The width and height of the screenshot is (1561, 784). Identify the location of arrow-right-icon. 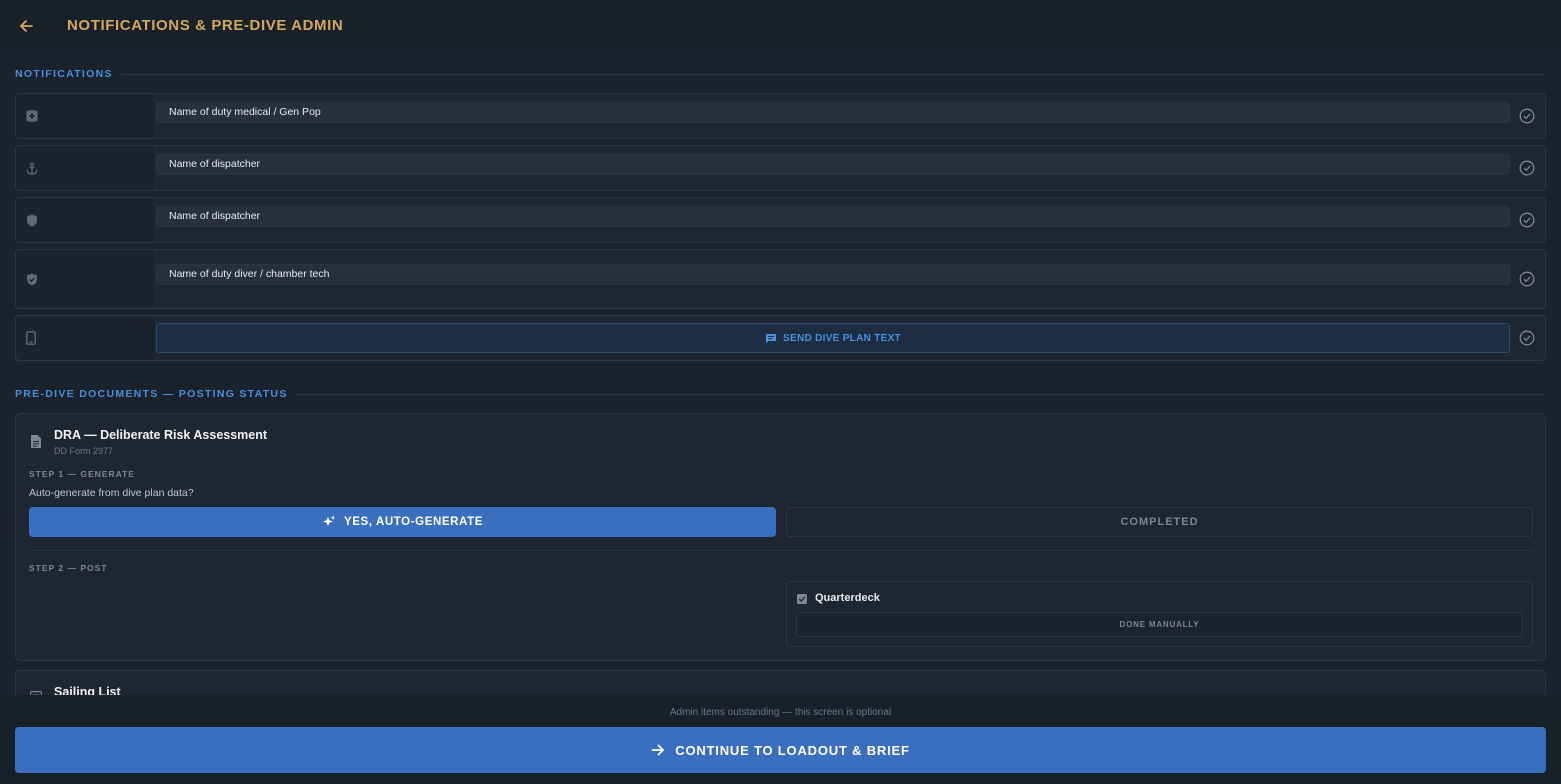
(658, 750).